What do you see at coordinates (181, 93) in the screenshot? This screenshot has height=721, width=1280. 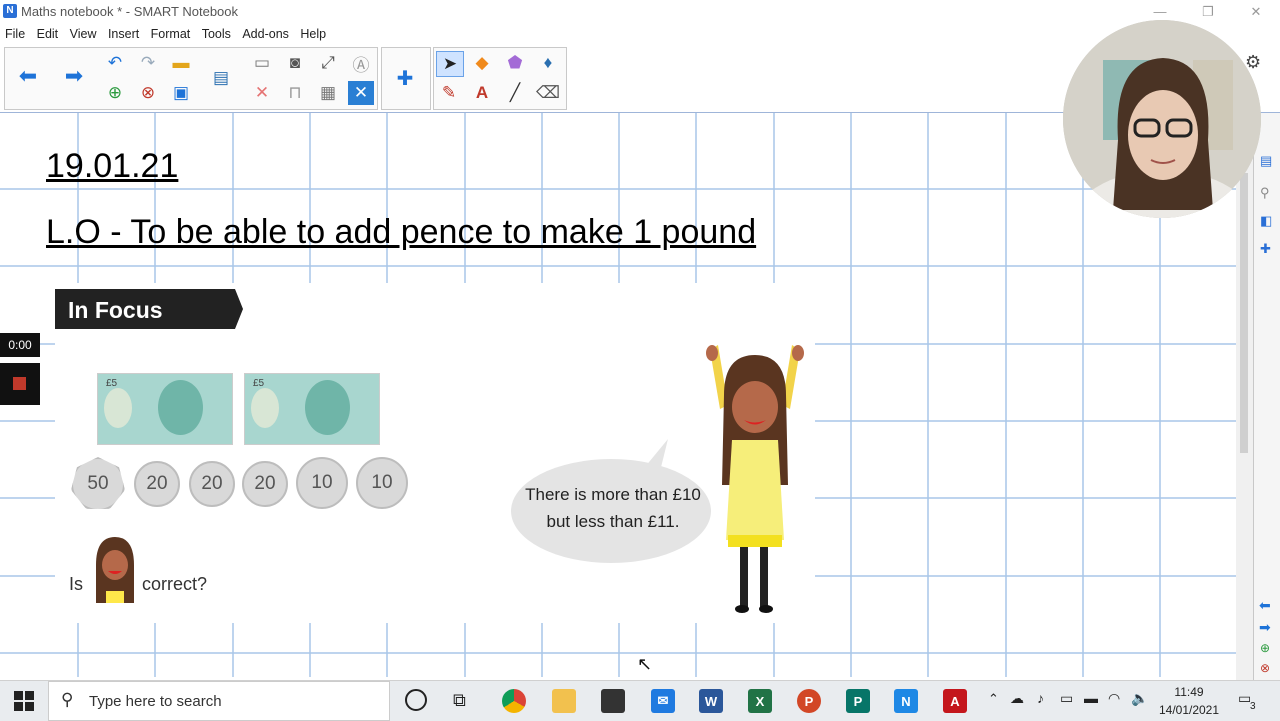 I see `save-icon: ▣` at bounding box center [181, 93].